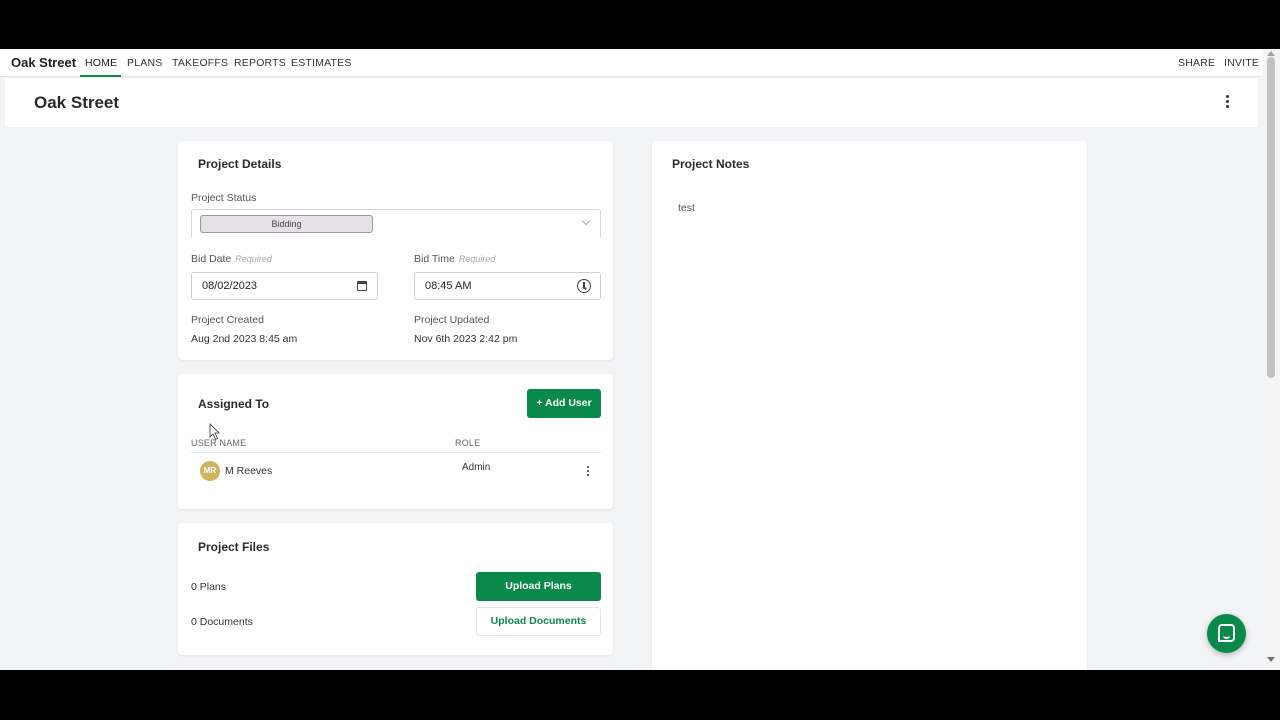 This screenshot has width=1280, height=720. I want to click on project-created-label: Project Created, so click(227, 320).